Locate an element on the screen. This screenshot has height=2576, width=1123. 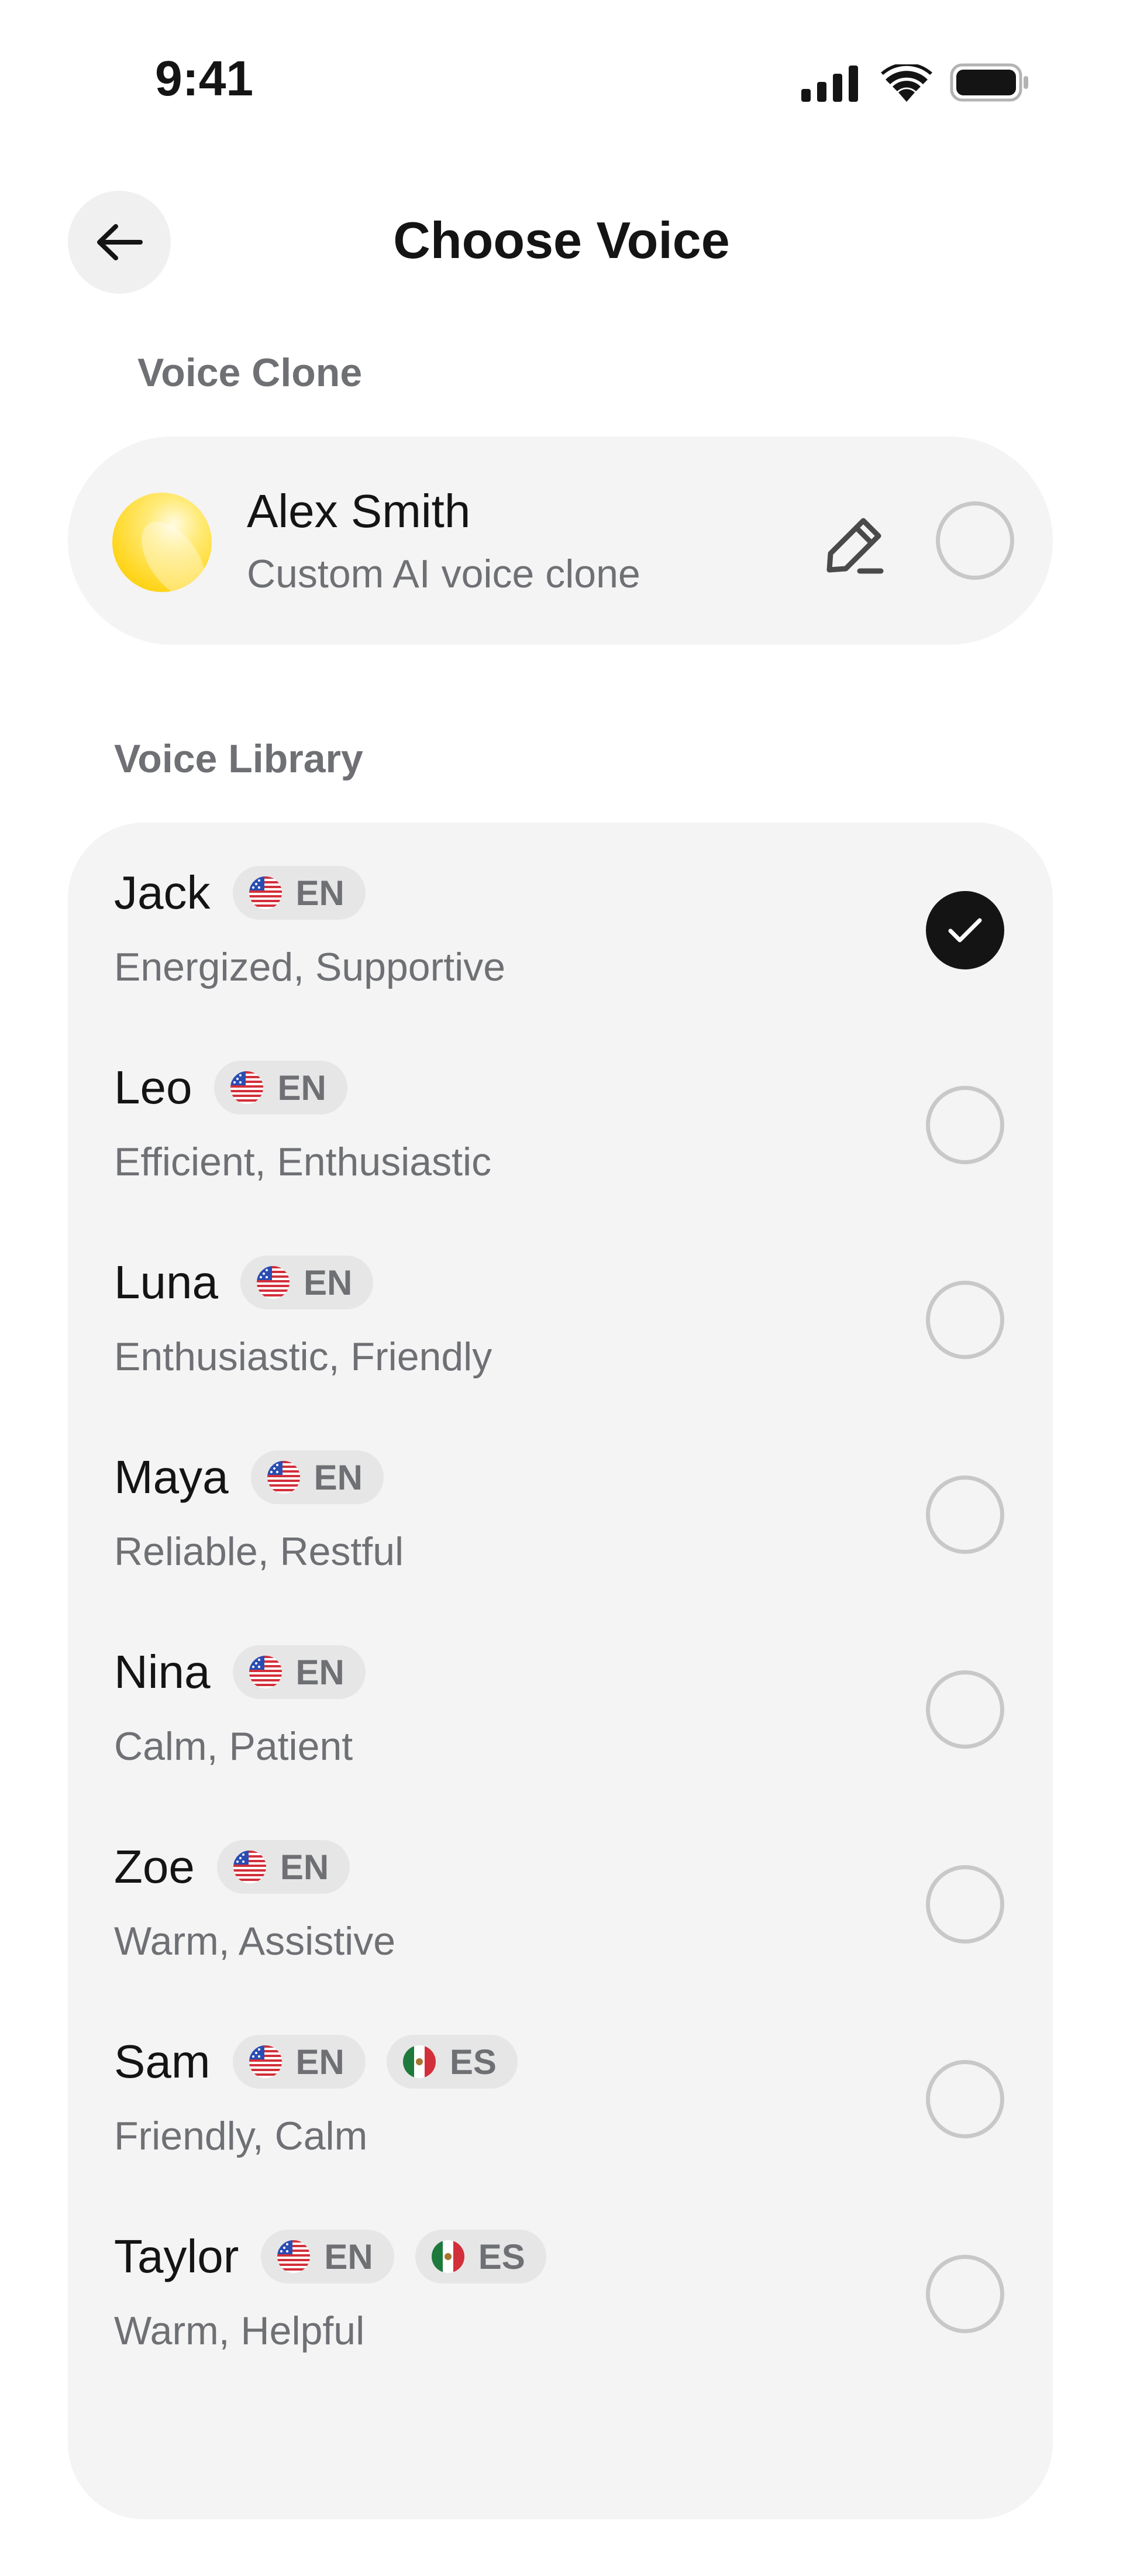
voice-name-line: Zoe EN is located at coordinates (232, 1867).